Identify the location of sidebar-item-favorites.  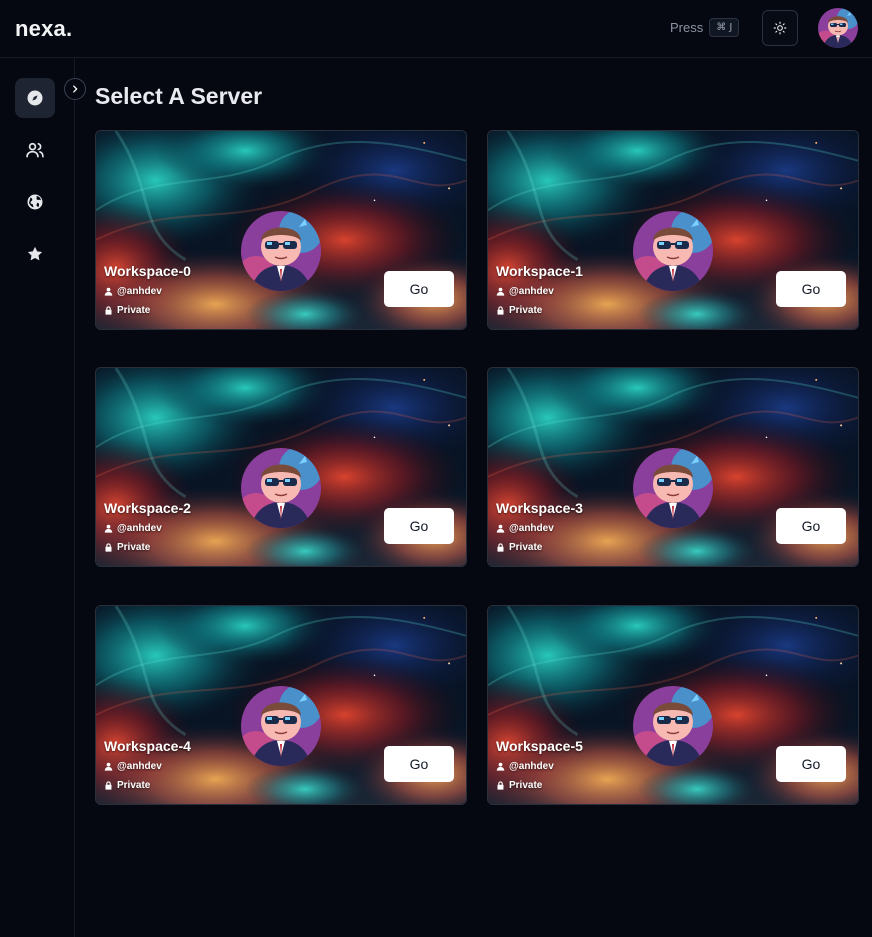
(35, 254).